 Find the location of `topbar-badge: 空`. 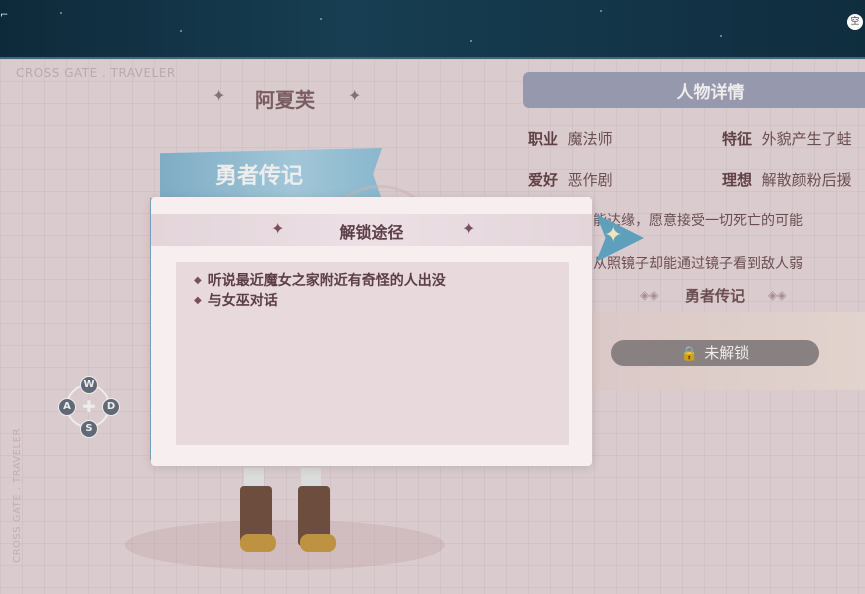

topbar-badge: 空 is located at coordinates (855, 22).